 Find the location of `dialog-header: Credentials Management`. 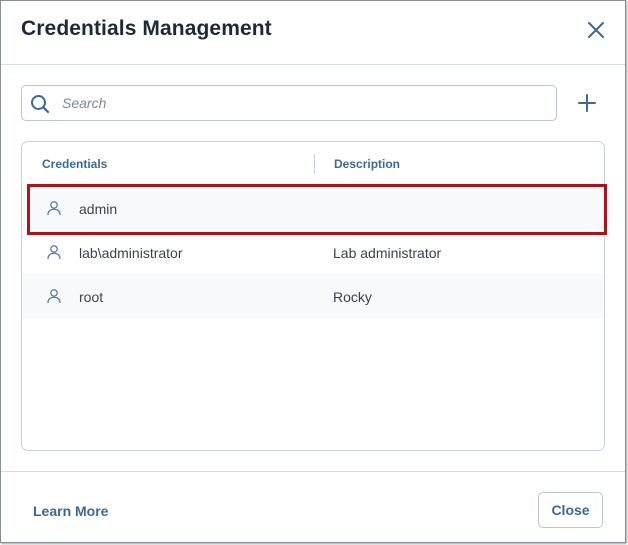

dialog-header: Credentials Management is located at coordinates (313, 33).